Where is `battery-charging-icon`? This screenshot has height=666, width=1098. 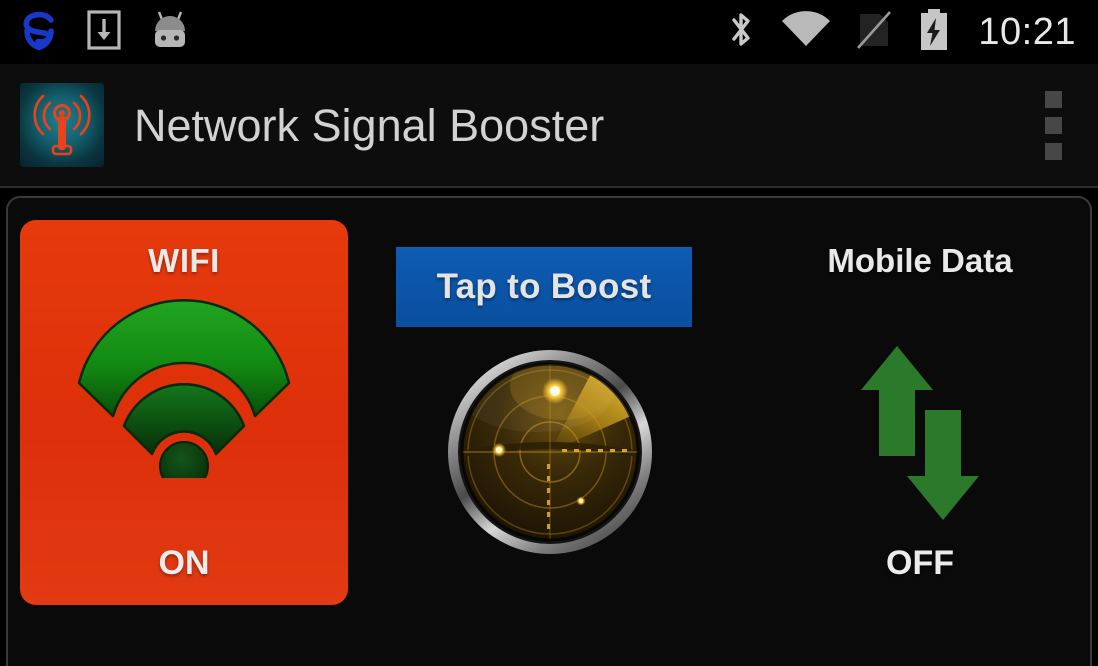
battery-charging-icon is located at coordinates (934, 32).